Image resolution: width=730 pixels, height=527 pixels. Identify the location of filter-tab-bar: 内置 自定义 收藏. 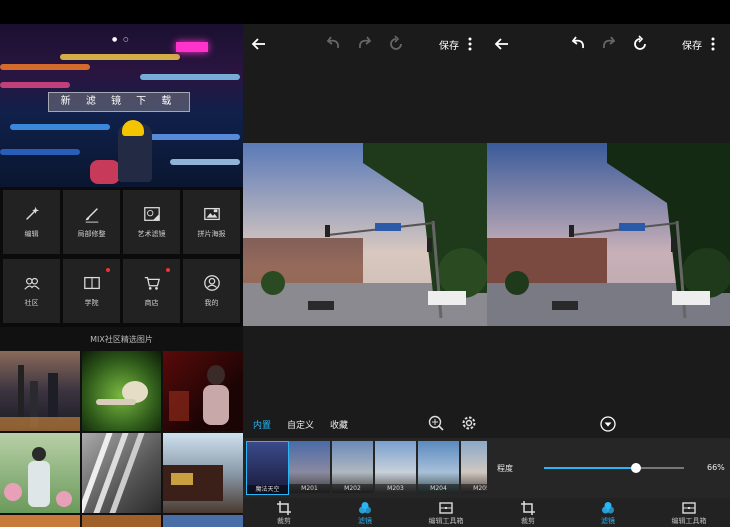
(365, 424).